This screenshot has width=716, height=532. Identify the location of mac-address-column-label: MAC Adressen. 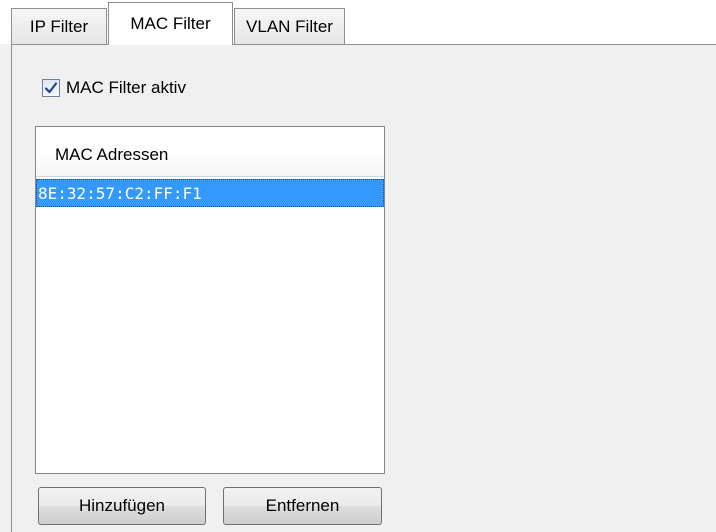
(112, 154).